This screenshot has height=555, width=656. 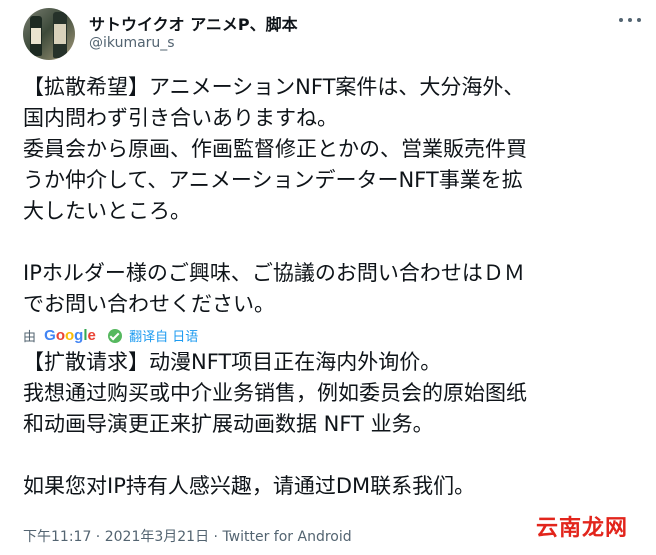 I want to click on more-options-icon, so click(x=631, y=20).